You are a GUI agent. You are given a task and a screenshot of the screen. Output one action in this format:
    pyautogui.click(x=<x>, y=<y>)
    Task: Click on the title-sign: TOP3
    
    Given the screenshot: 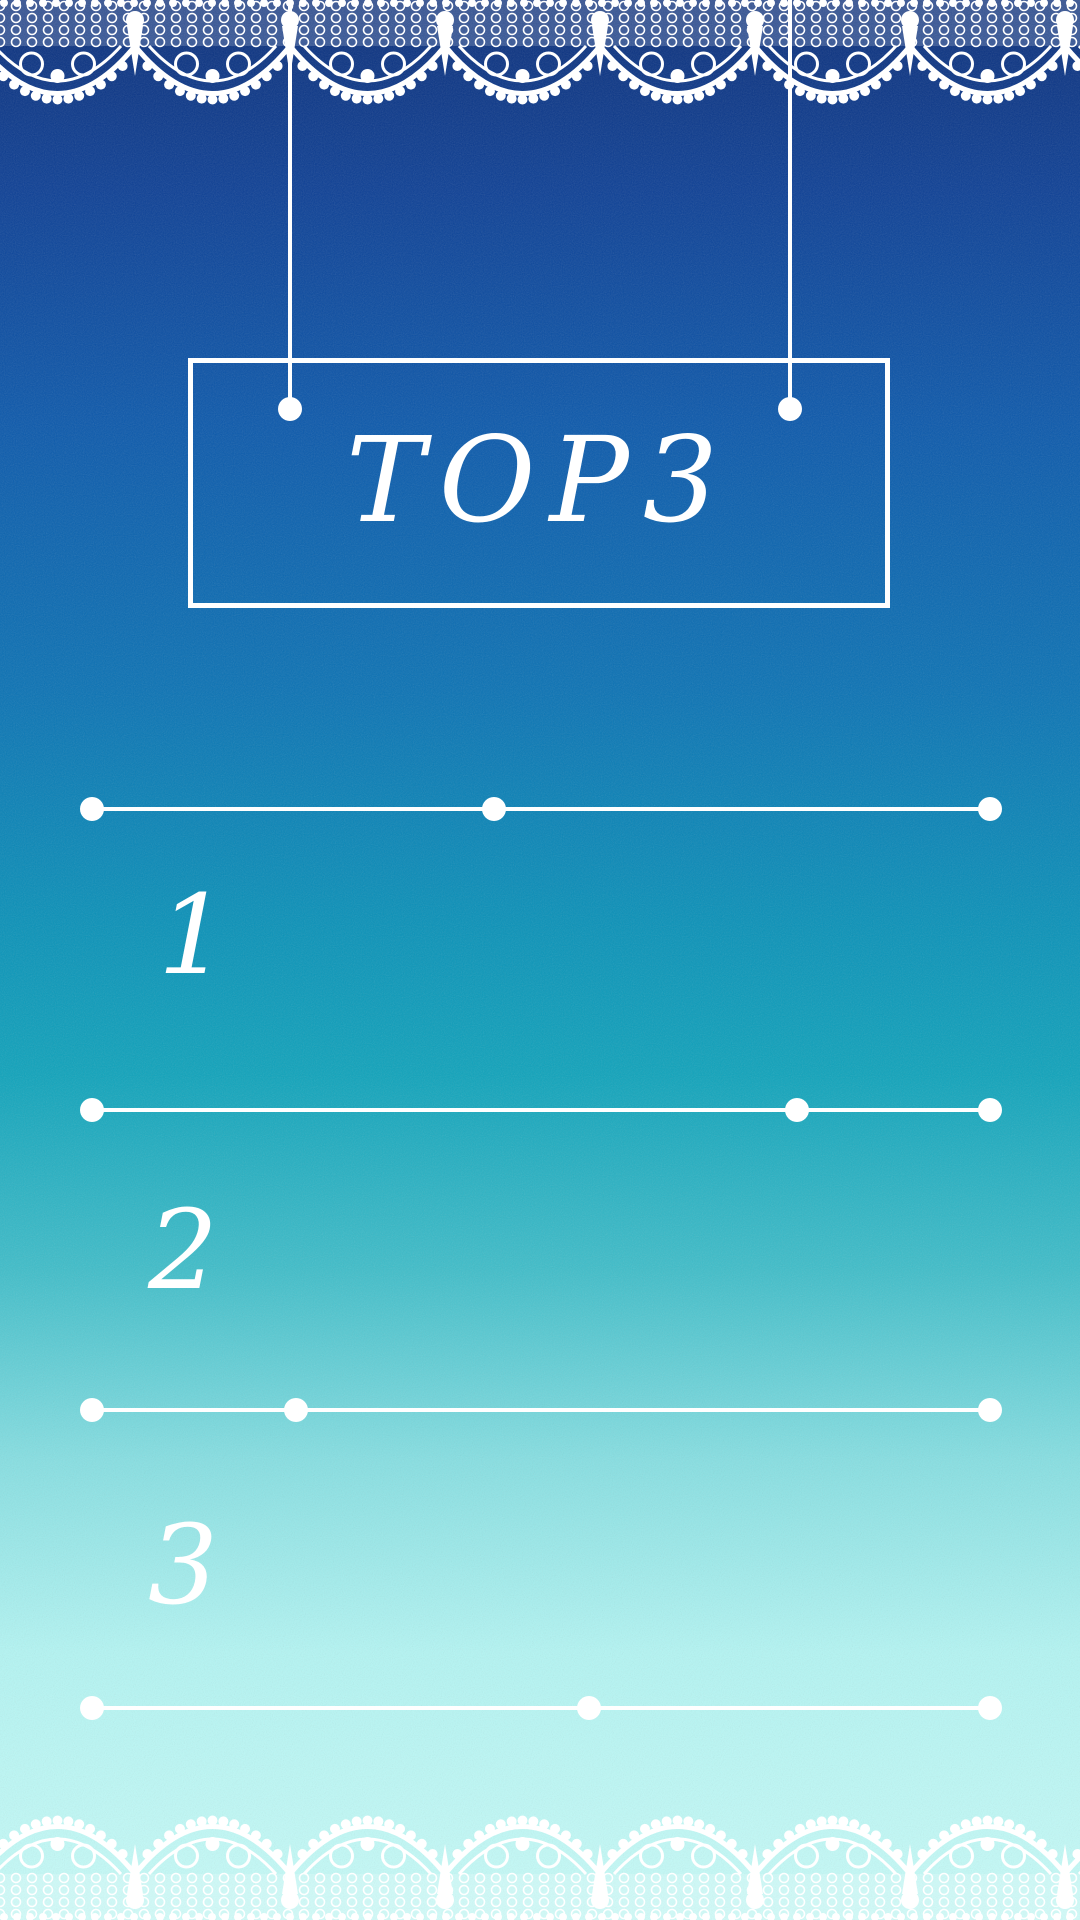 What is the action you would take?
    pyautogui.click(x=539, y=483)
    